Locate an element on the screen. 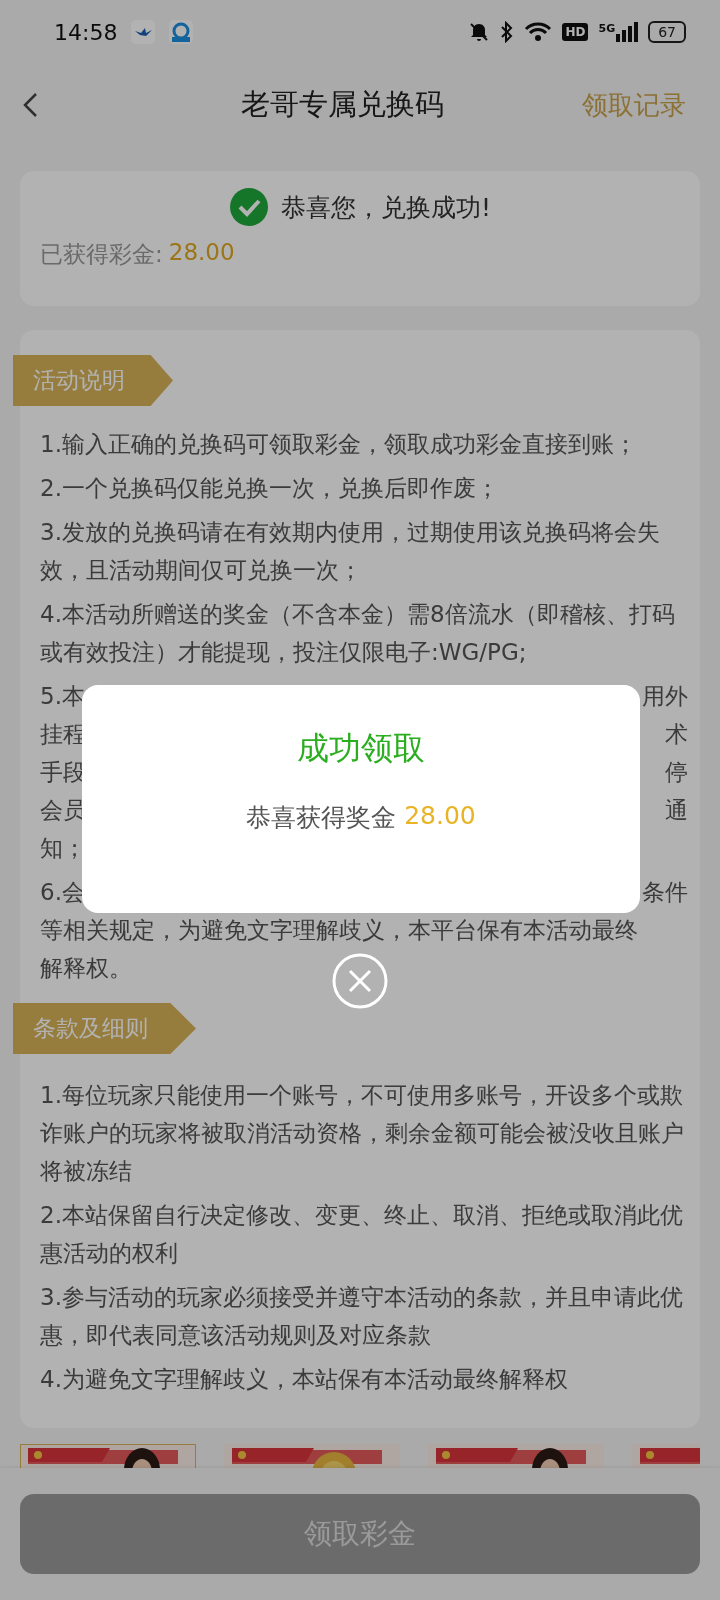 The image size is (720, 1600). signal-icon is located at coordinates (627, 32).